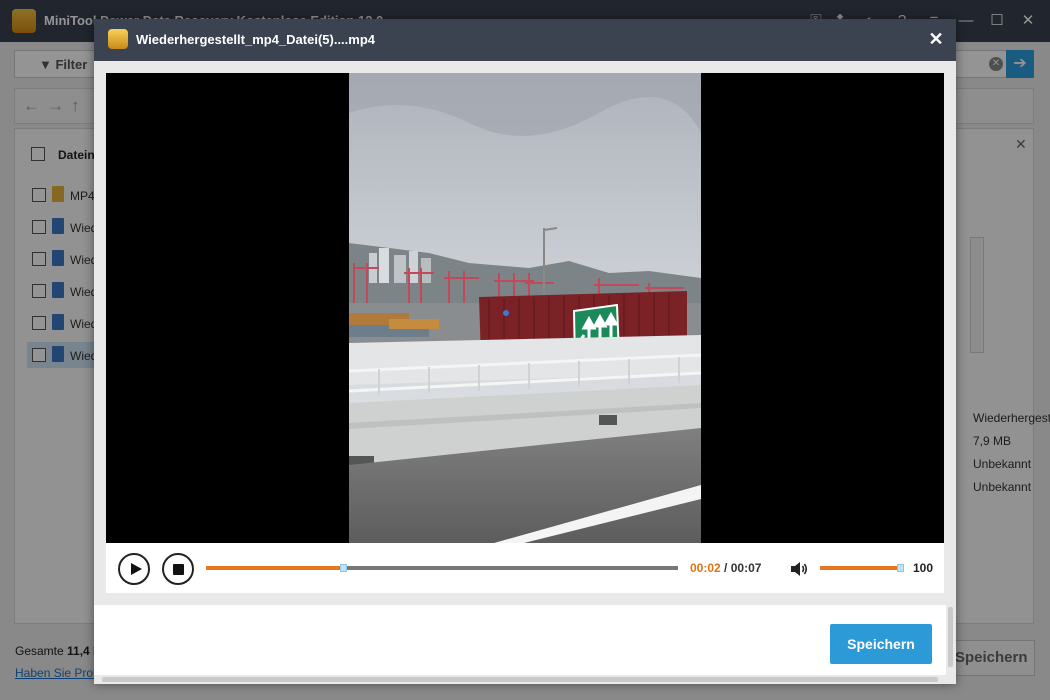  What do you see at coordinates (923, 568) in the screenshot?
I see `volume-value: 100` at bounding box center [923, 568].